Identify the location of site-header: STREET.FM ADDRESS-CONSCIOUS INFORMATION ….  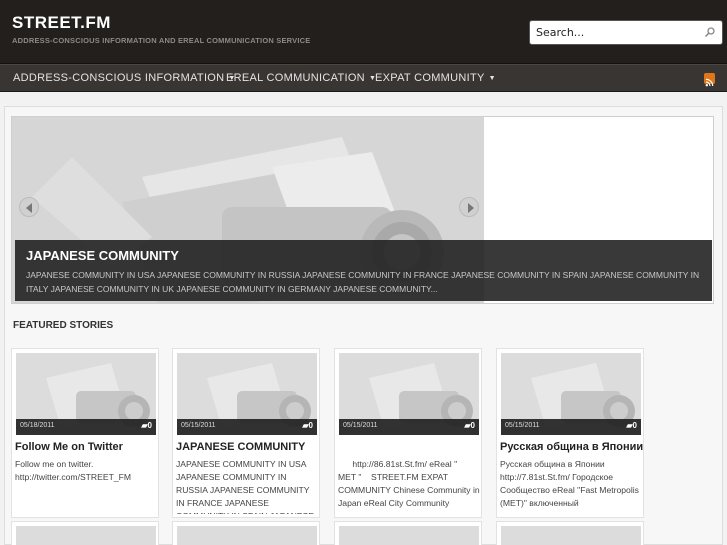
(363, 32).